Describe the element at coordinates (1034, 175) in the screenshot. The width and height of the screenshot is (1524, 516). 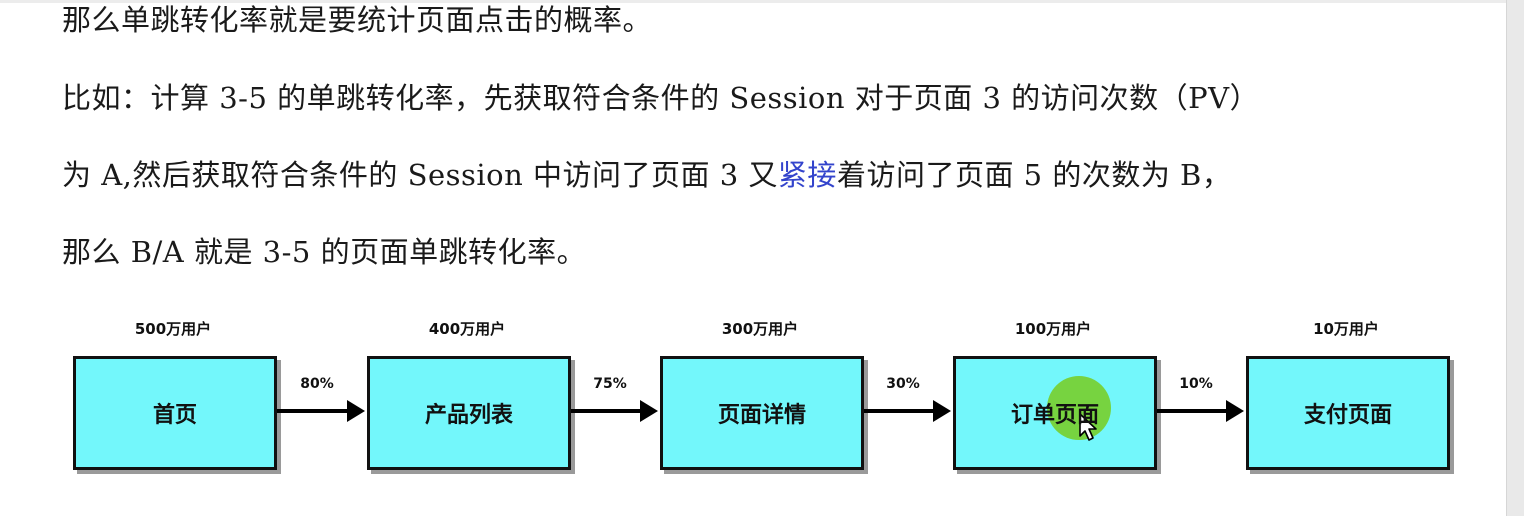
I see `paragraph-line-3-end: 着访问了页面 5 的次数为 B，` at that location.